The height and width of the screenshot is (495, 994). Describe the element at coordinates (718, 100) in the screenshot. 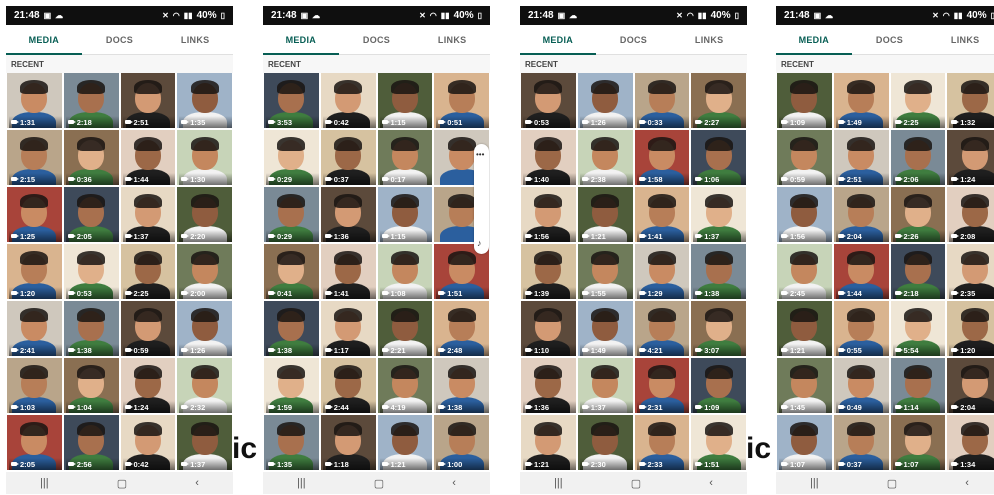

I see `video-thumbnail: 2:27` at that location.